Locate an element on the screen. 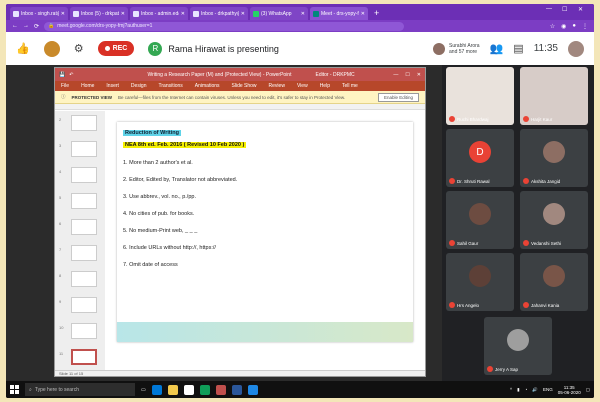  presenting-indicator: R Rama Hirawat is presenting is located at coordinates (213, 48).